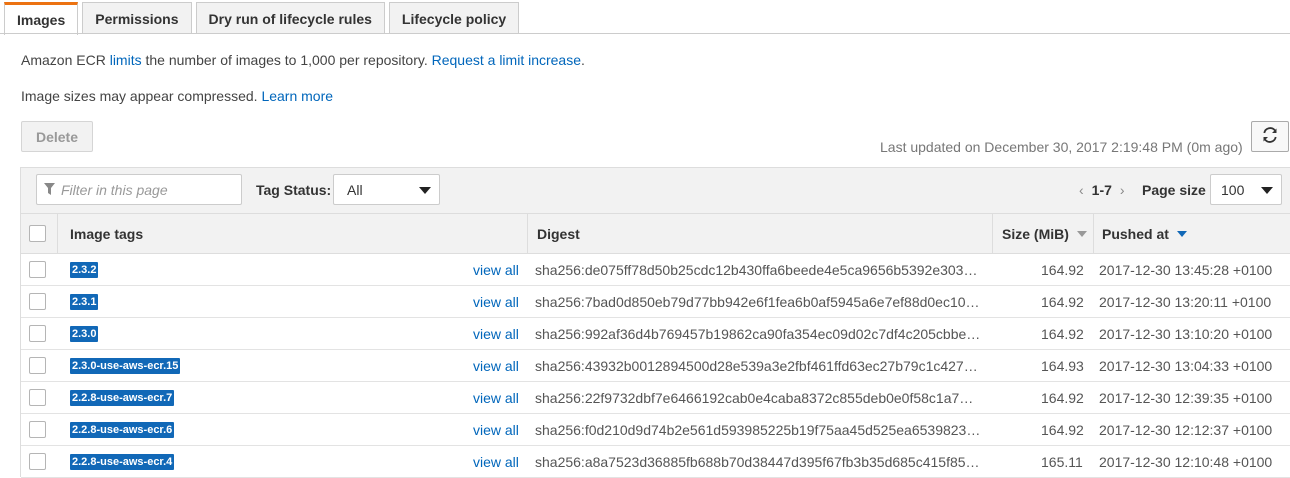  I want to click on filter-input, so click(149, 189).